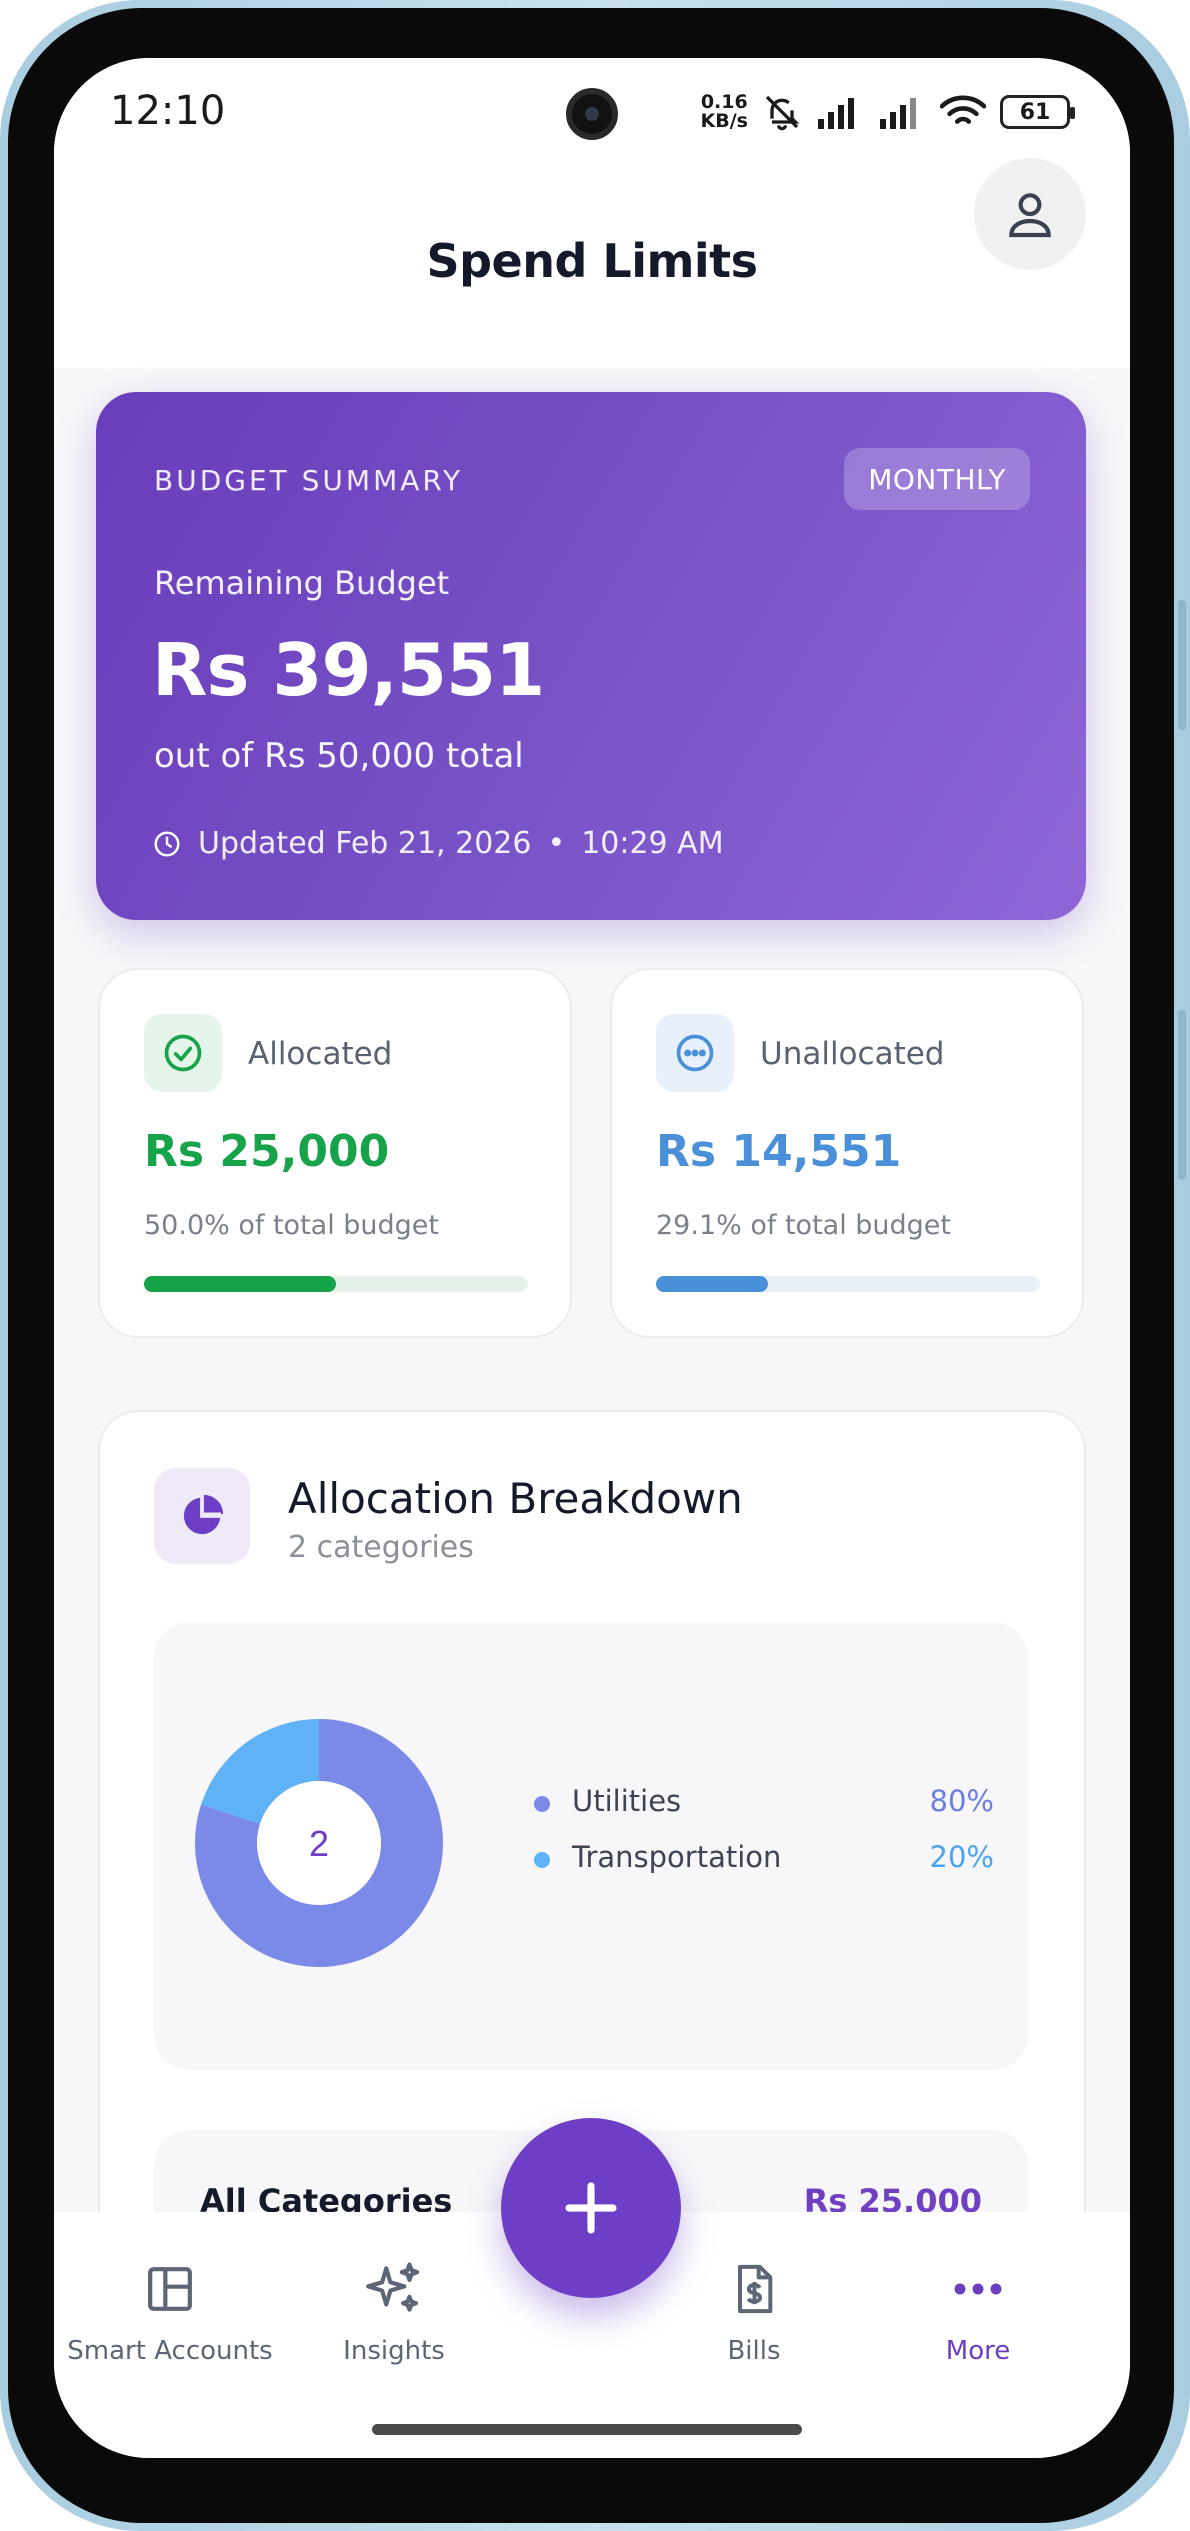 Image resolution: width=1190 pixels, height=2531 pixels. Describe the element at coordinates (1037, 112) in the screenshot. I see `battery-icon: 61` at that location.